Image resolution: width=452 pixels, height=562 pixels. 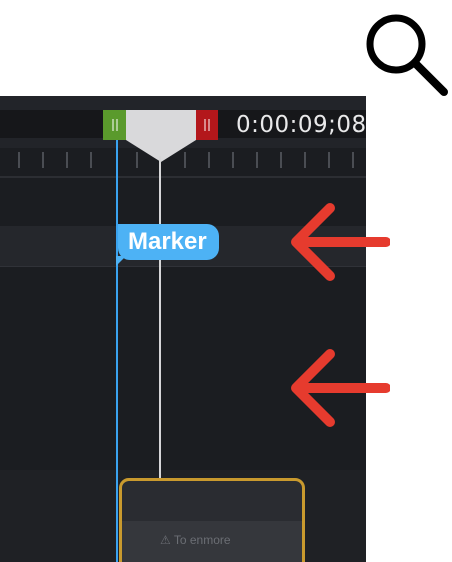 What do you see at coordinates (407, 55) in the screenshot?
I see `search-icon` at bounding box center [407, 55].